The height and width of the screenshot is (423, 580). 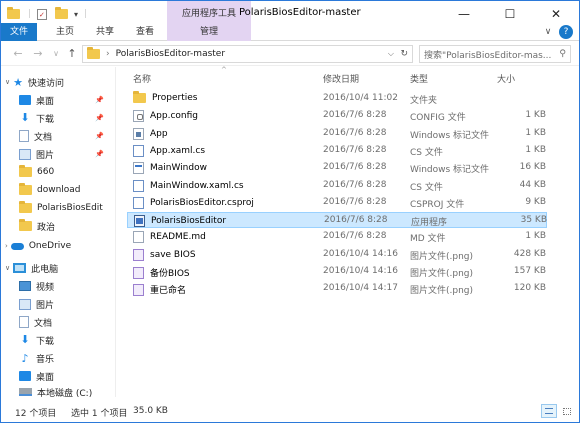 I want to click on file-type: 图片文件(.png), so click(x=442, y=274).